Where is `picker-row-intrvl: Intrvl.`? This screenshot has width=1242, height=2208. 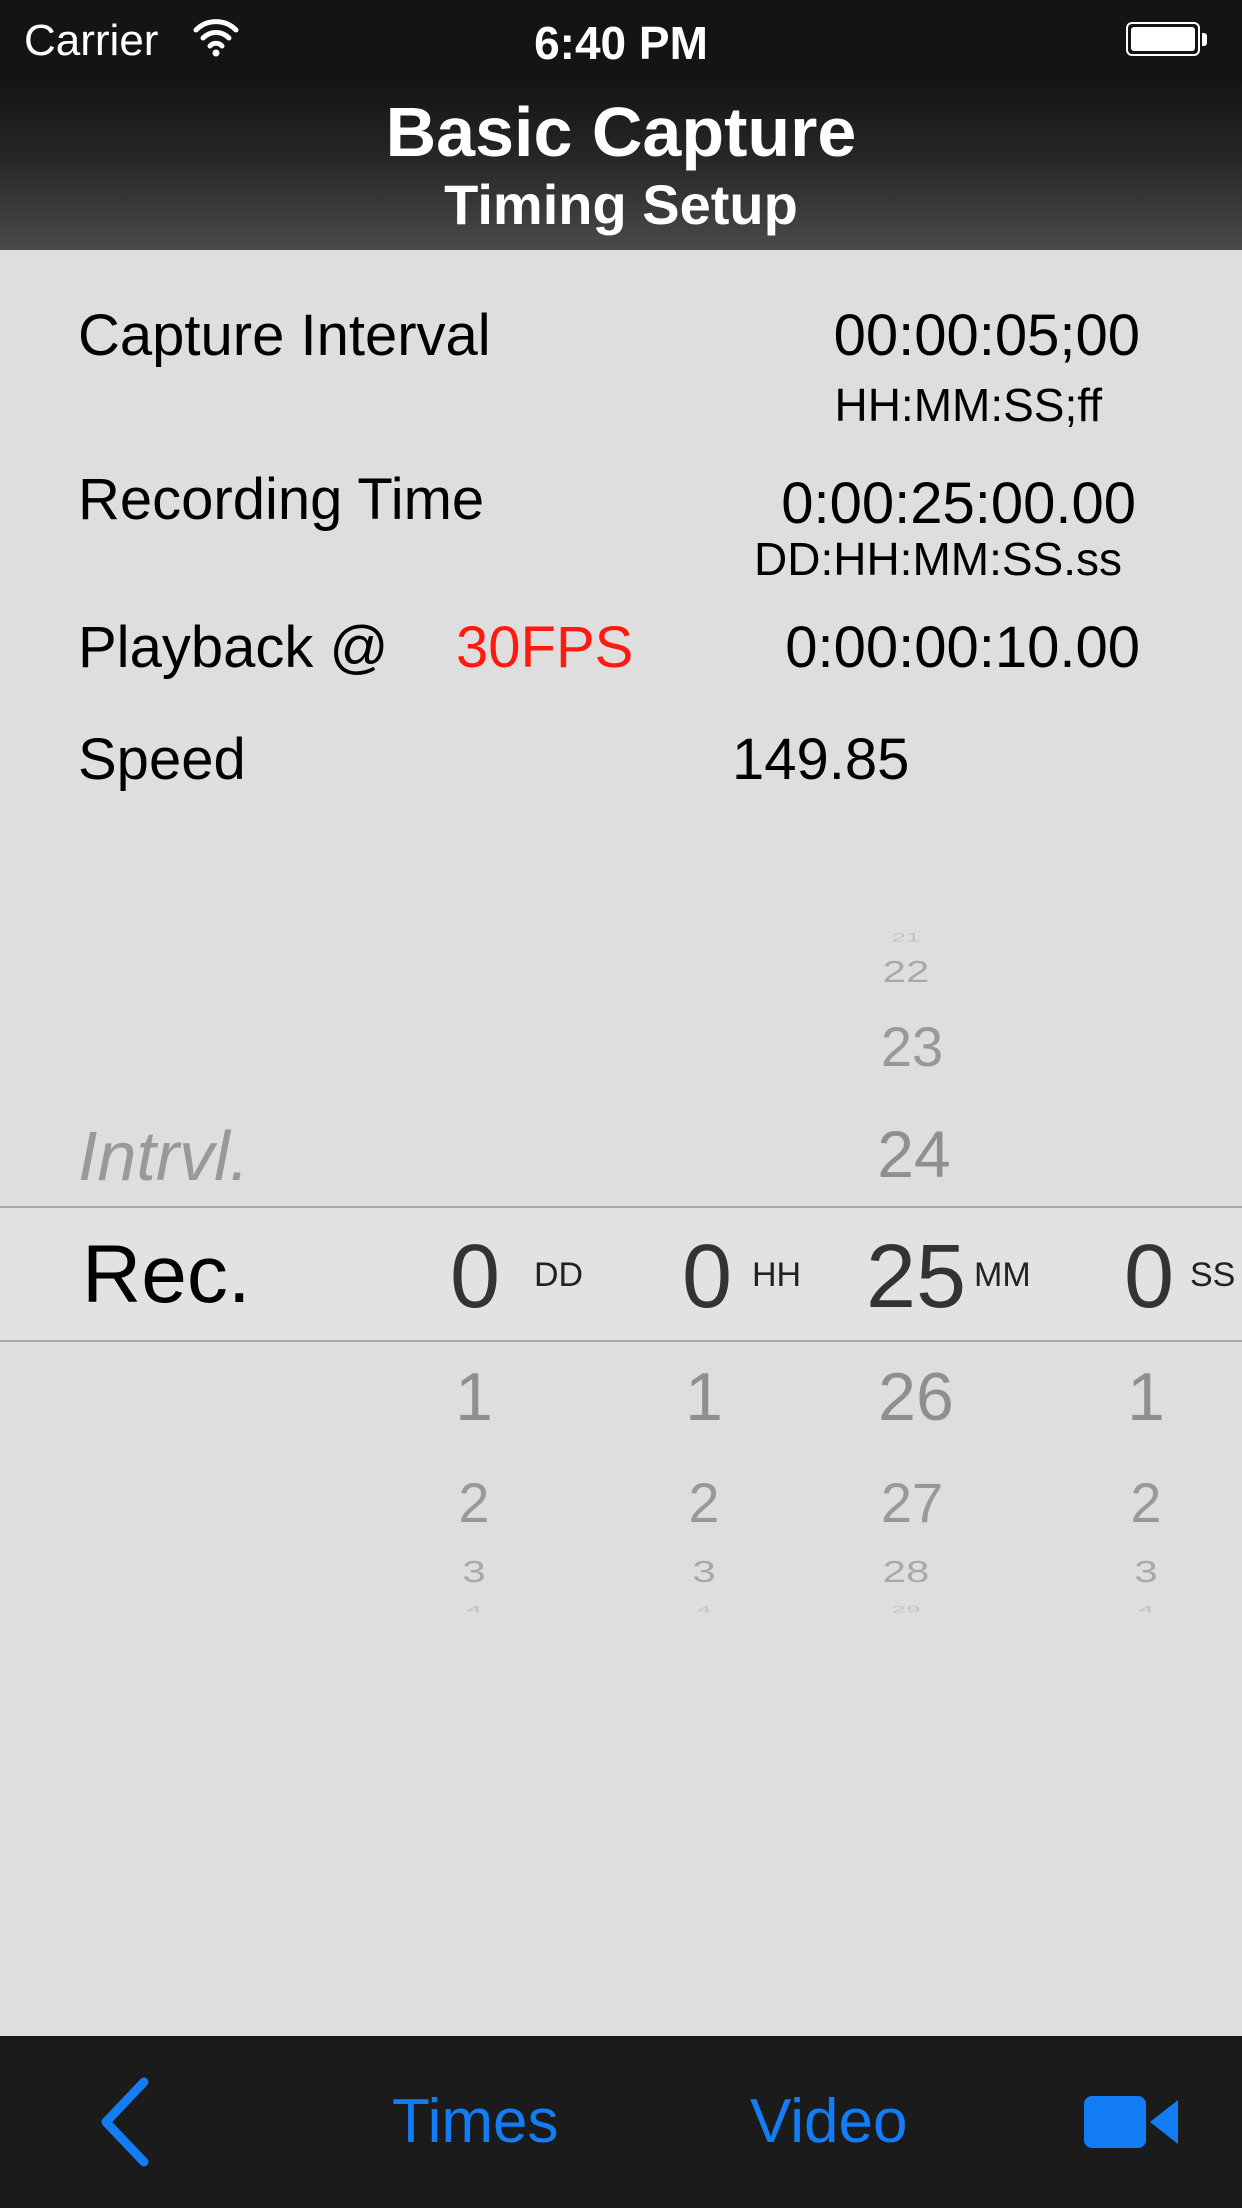
picker-row-intrvl: Intrvl. is located at coordinates (163, 1156).